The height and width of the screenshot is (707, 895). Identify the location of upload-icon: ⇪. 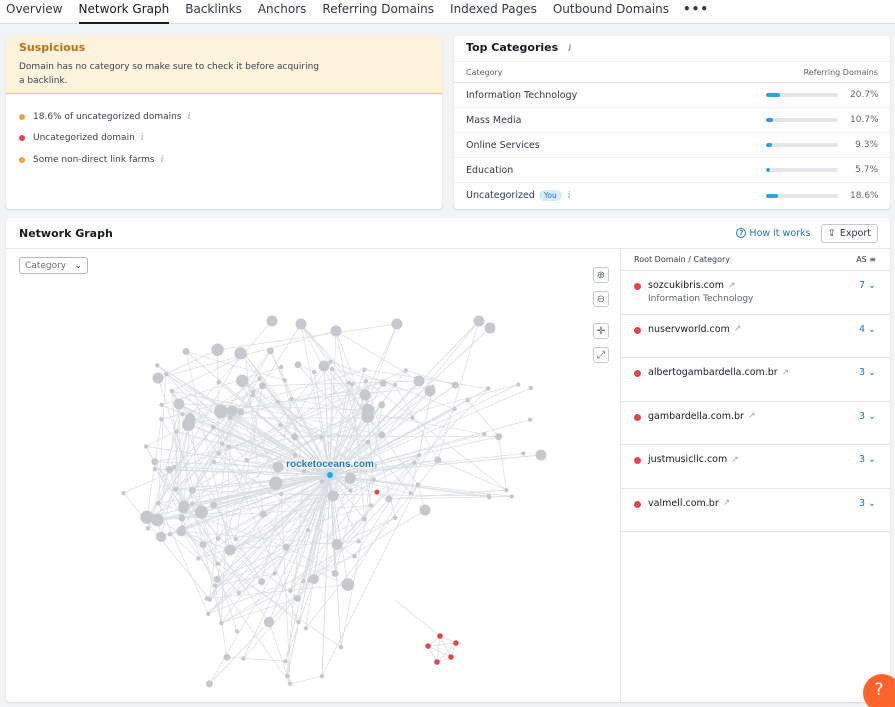
(831, 233).